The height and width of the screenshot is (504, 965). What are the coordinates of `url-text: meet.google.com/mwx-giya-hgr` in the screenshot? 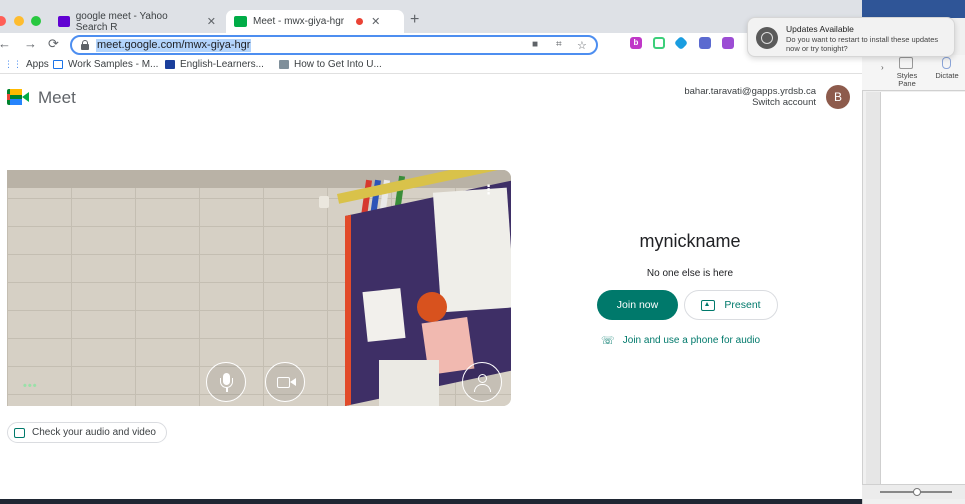 It's located at (174, 45).